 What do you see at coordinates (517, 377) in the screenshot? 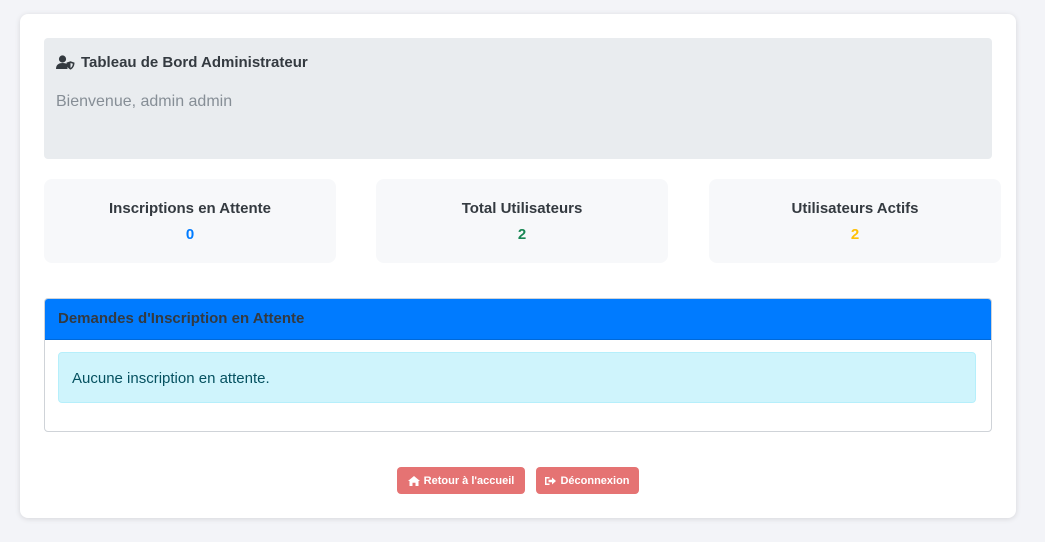
I see `empty-state-alert: Aucune inscription en attente.` at bounding box center [517, 377].